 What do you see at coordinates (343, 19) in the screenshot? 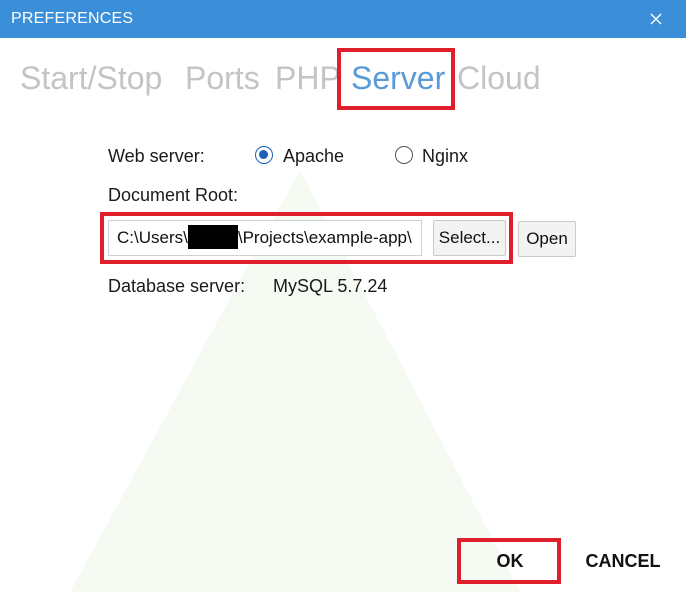
I see `title-bar: PREFERENCES` at bounding box center [343, 19].